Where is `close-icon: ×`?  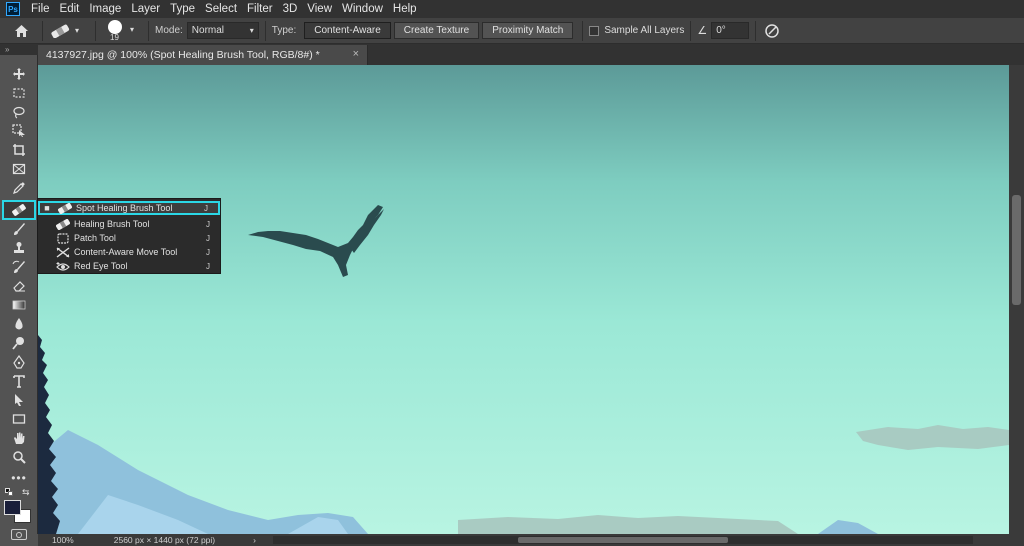
close-icon: × is located at coordinates (356, 54).